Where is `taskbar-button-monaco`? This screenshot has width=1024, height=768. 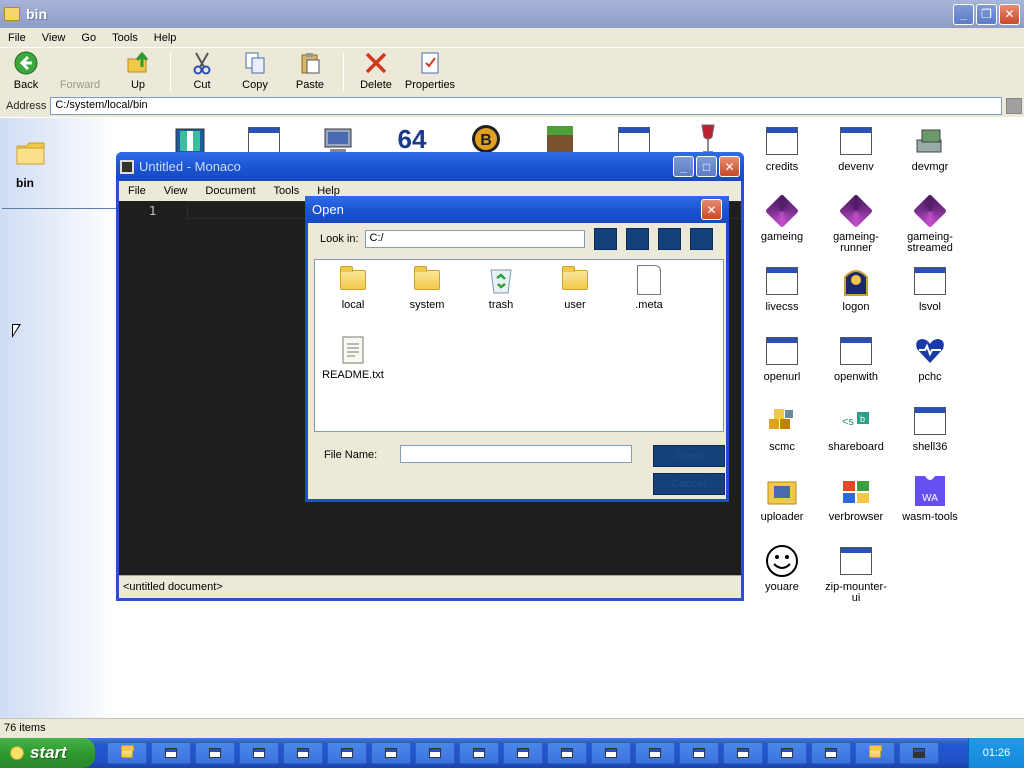 taskbar-button-monaco is located at coordinates (919, 753).